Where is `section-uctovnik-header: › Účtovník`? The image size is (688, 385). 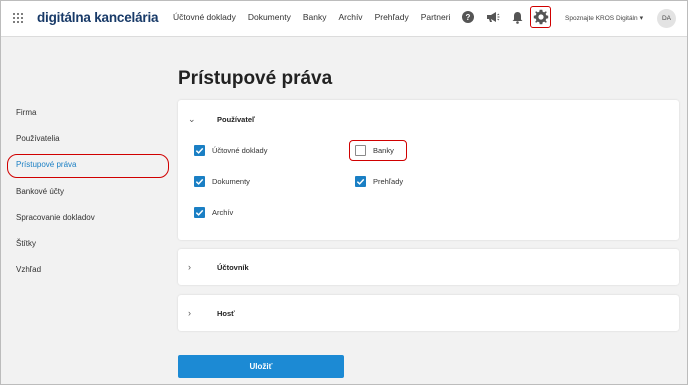
section-uctovnik-header: › Účtovník is located at coordinates (218, 267).